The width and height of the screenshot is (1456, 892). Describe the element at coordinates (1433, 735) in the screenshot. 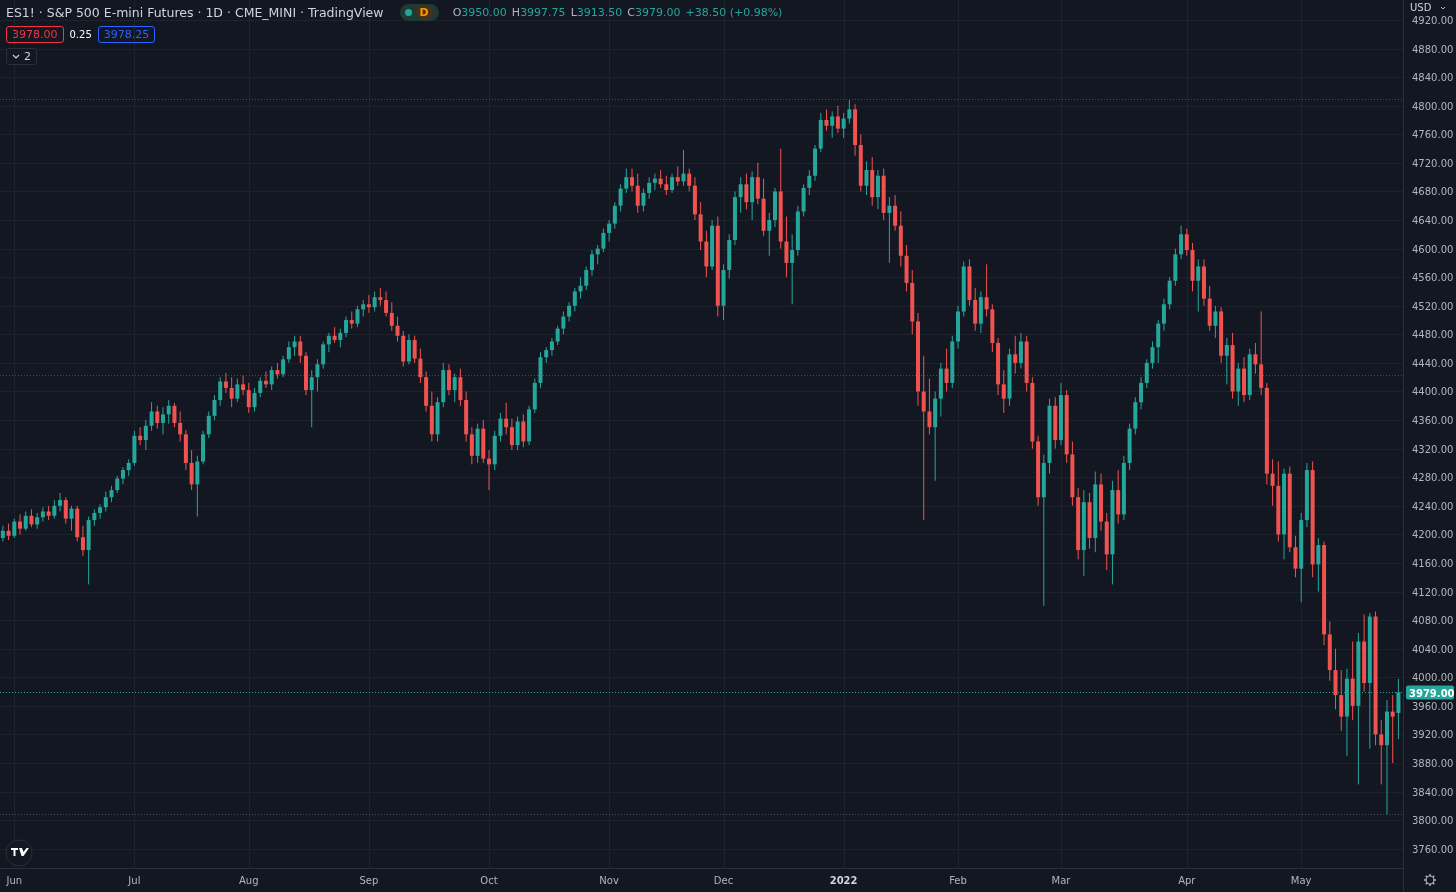

I see `price-tick-label: 3920.00` at that location.